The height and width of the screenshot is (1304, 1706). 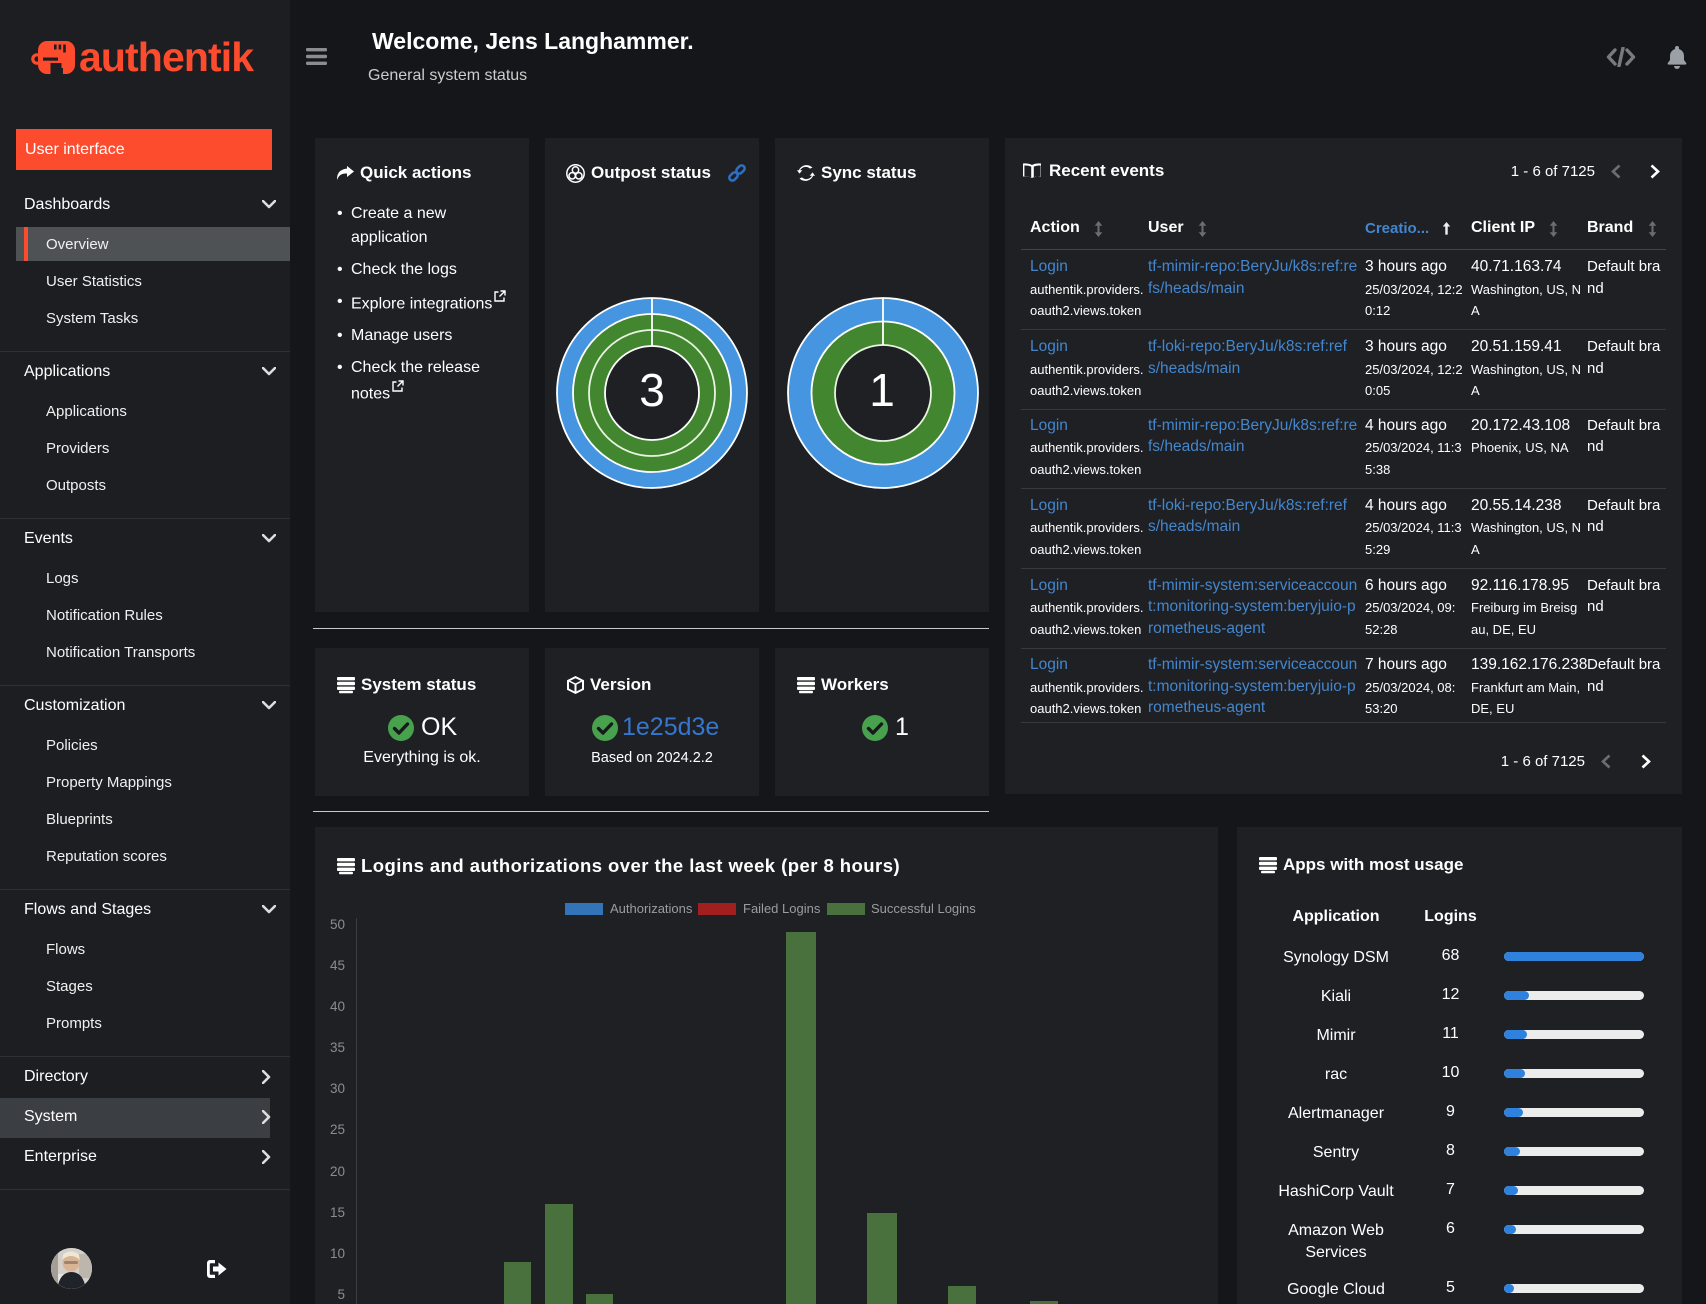 I want to click on svg-text: authentik, so click(x=166, y=58).